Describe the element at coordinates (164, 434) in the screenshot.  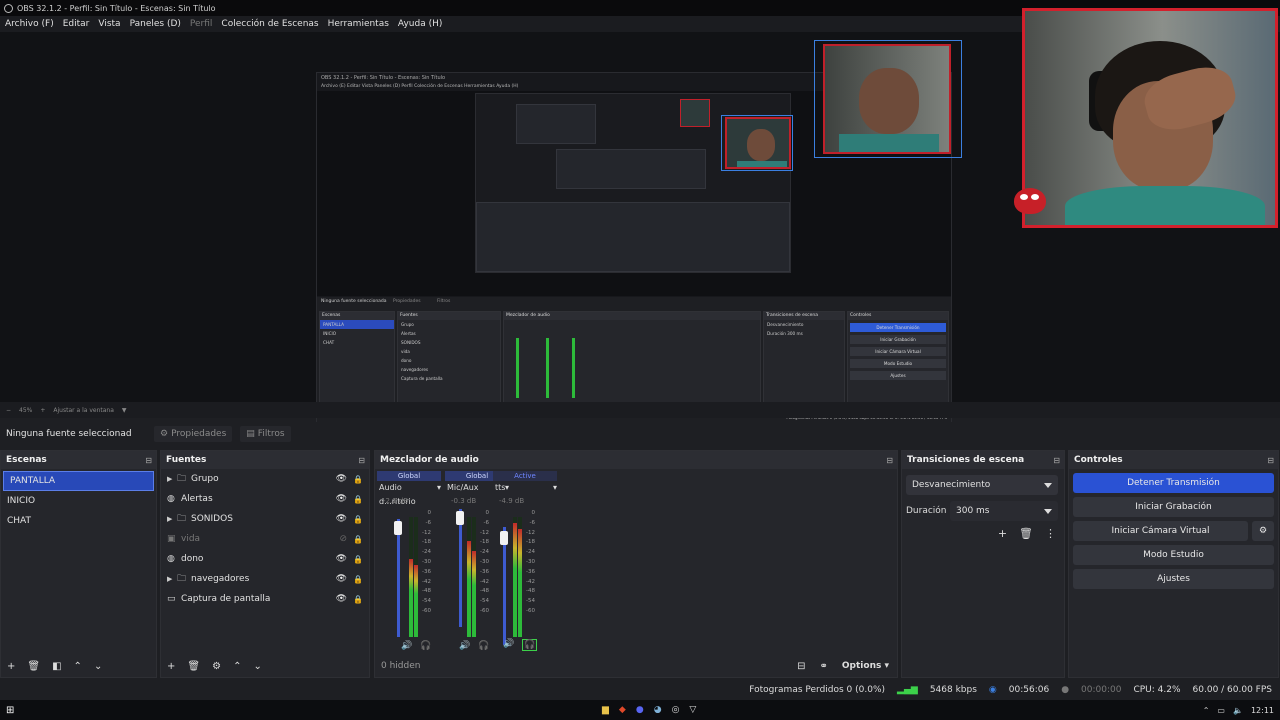
I see `gear-icon: ⚙` at that location.